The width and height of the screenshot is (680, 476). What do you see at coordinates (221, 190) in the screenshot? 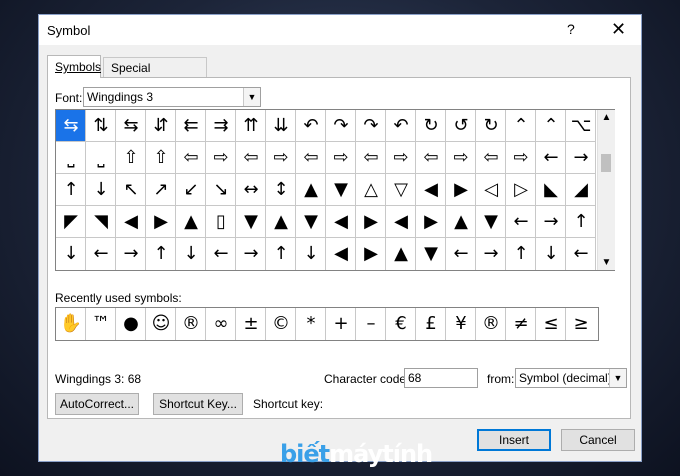
I see `symbol-cell: ↘` at bounding box center [221, 190].